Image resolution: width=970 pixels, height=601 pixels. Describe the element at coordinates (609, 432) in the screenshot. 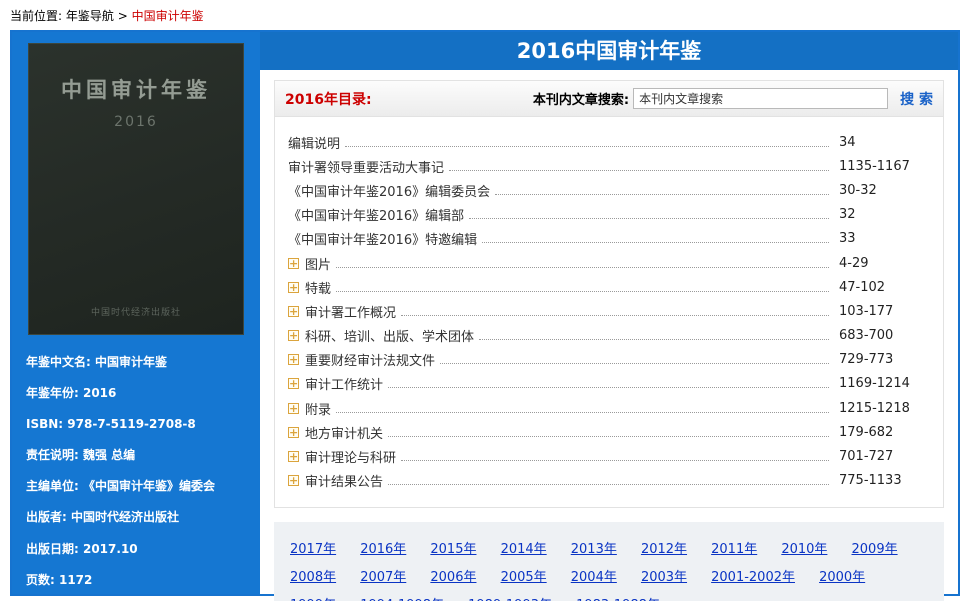

I see `toc-item: 地方审计机关 179-682` at that location.